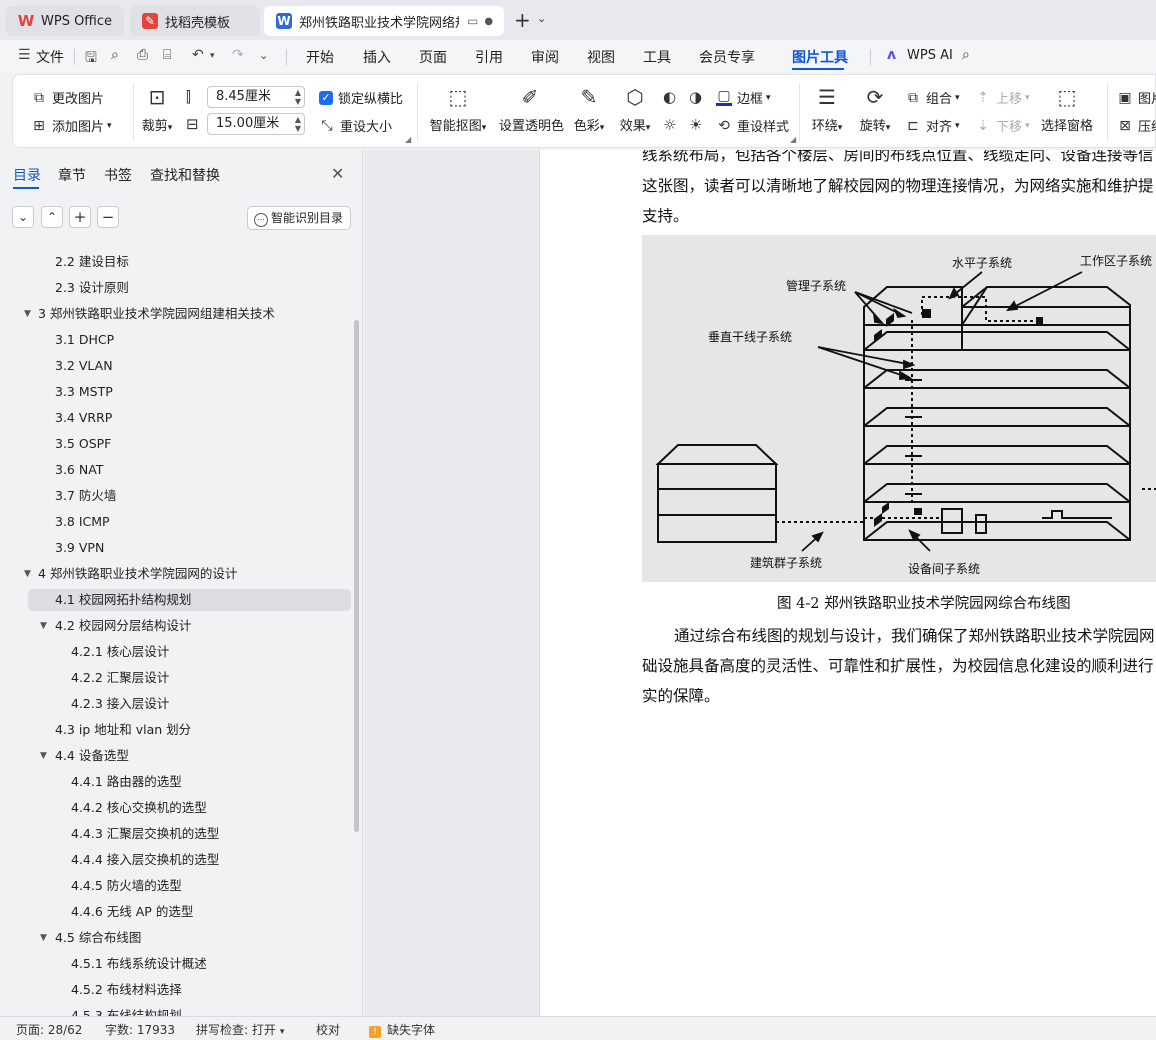 This screenshot has width=1156, height=1040. What do you see at coordinates (930, 55) in the screenshot?
I see `menu-wps-ai: WPS AI` at bounding box center [930, 55].